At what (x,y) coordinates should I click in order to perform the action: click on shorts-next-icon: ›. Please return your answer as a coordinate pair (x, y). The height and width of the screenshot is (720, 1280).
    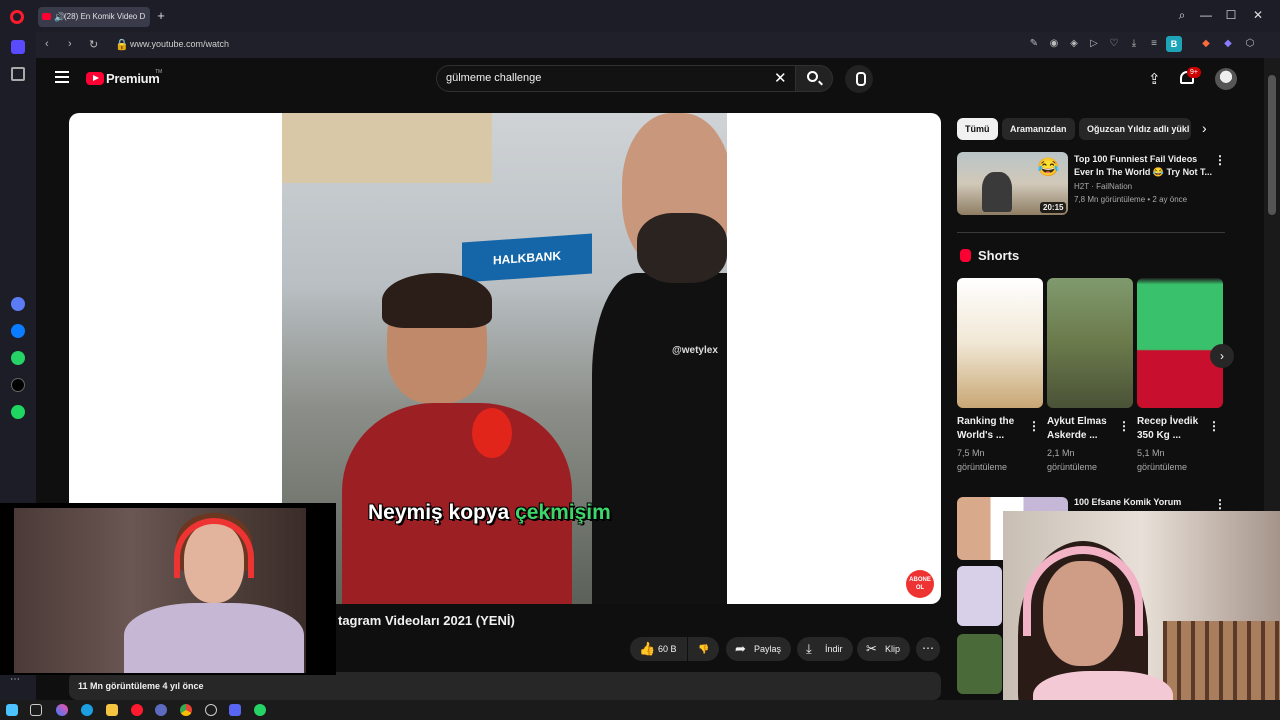
    Looking at the image, I should click on (1222, 356).